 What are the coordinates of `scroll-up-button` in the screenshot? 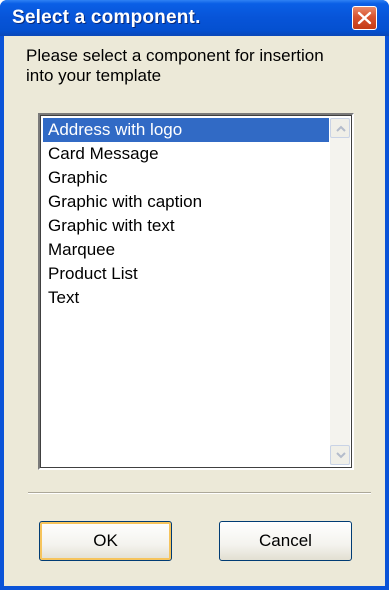 It's located at (340, 128).